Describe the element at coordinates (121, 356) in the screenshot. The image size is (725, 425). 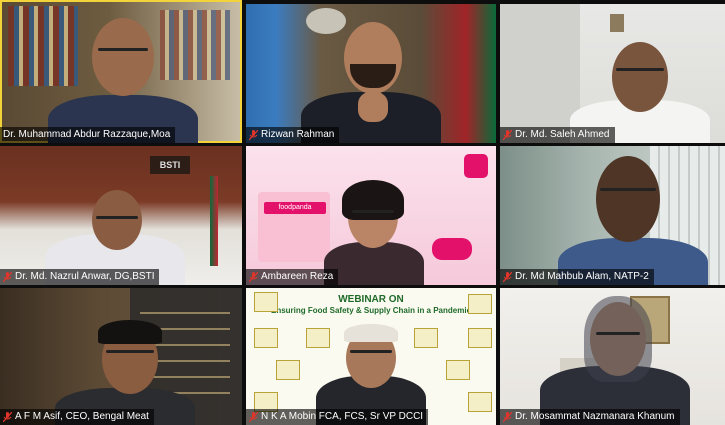
I see `video-tile-asif: A F M Asif, CEO, Bengal Meat` at that location.